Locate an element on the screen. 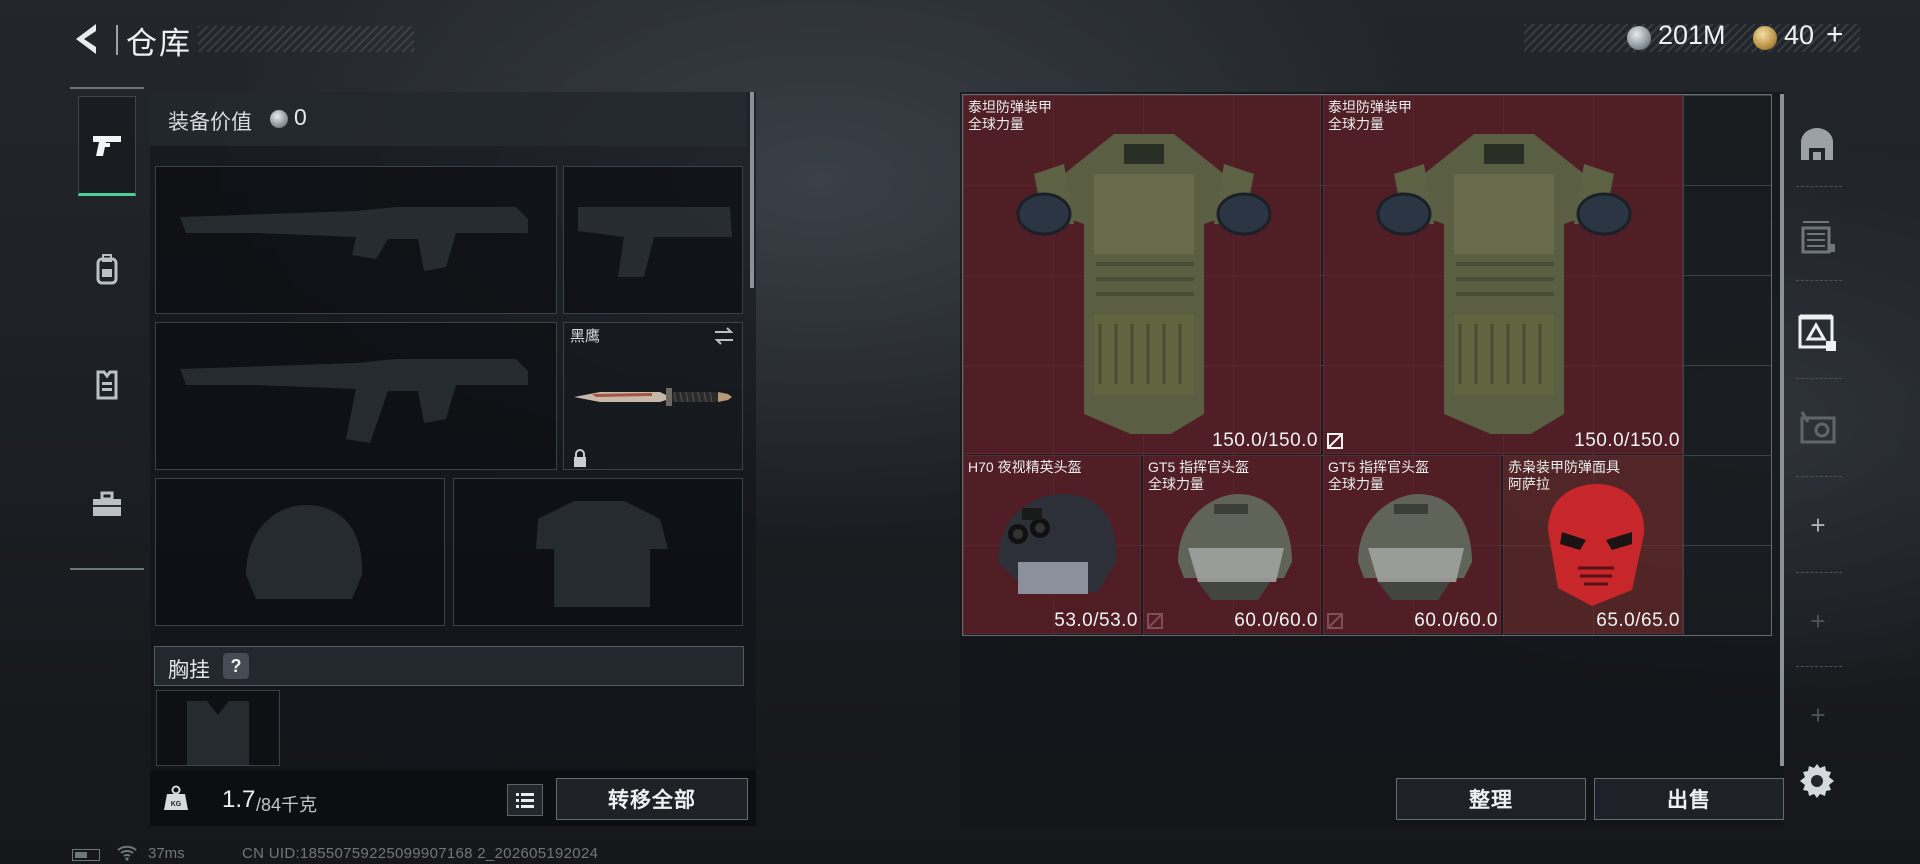  tabs-divider-top is located at coordinates (107, 88).